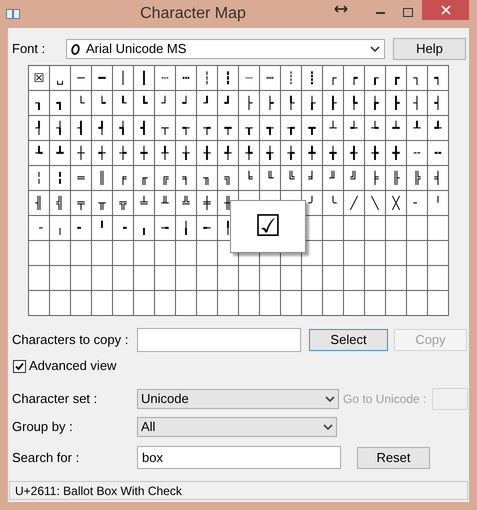 This screenshot has height=510, width=477. Describe the element at coordinates (81, 228) in the screenshot. I see `character-cell: ╸` at that location.